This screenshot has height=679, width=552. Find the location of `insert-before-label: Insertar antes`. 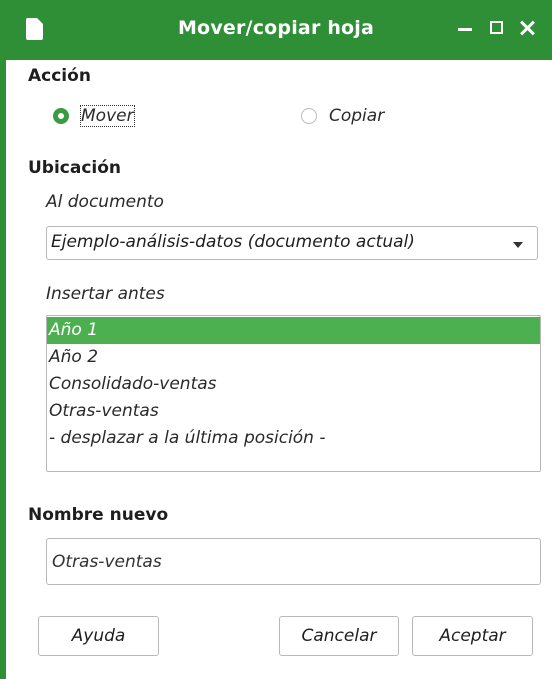

insert-before-label: Insertar antes is located at coordinates (105, 294).